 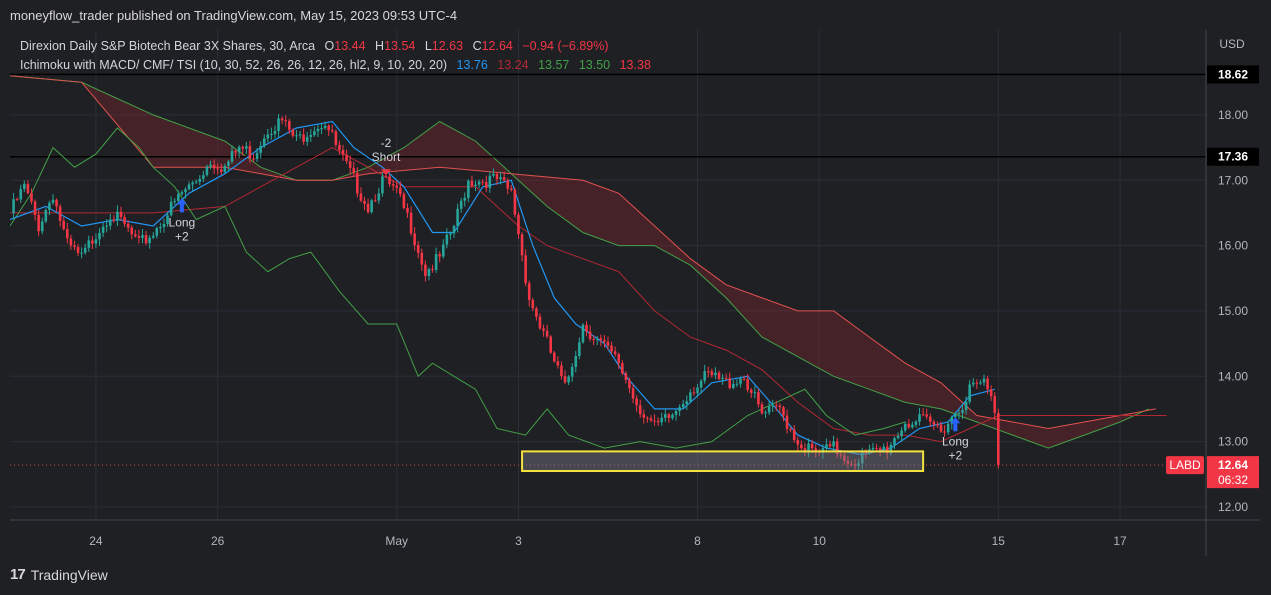 What do you see at coordinates (386, 157) in the screenshot?
I see `signal-label: Short` at bounding box center [386, 157].